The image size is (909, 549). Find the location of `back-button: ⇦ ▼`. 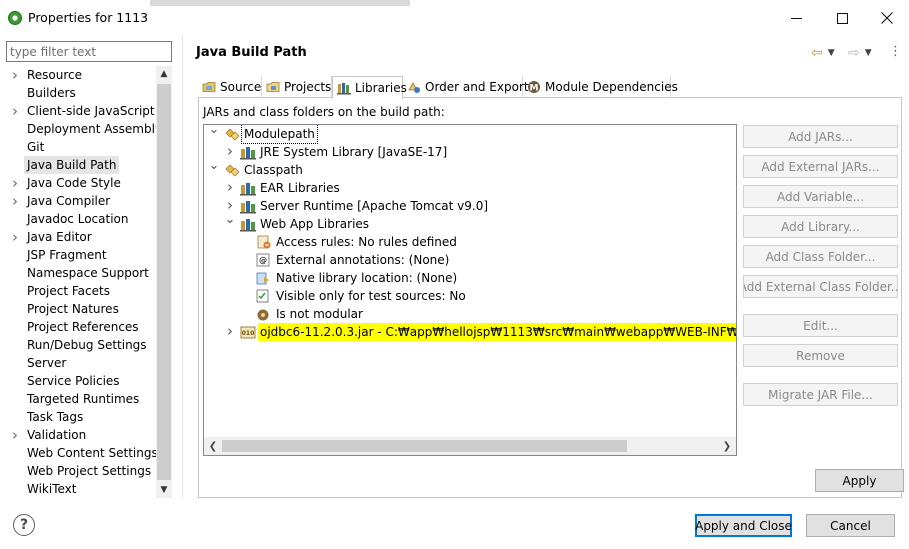

back-button: ⇦ ▼ is located at coordinates (825, 53).